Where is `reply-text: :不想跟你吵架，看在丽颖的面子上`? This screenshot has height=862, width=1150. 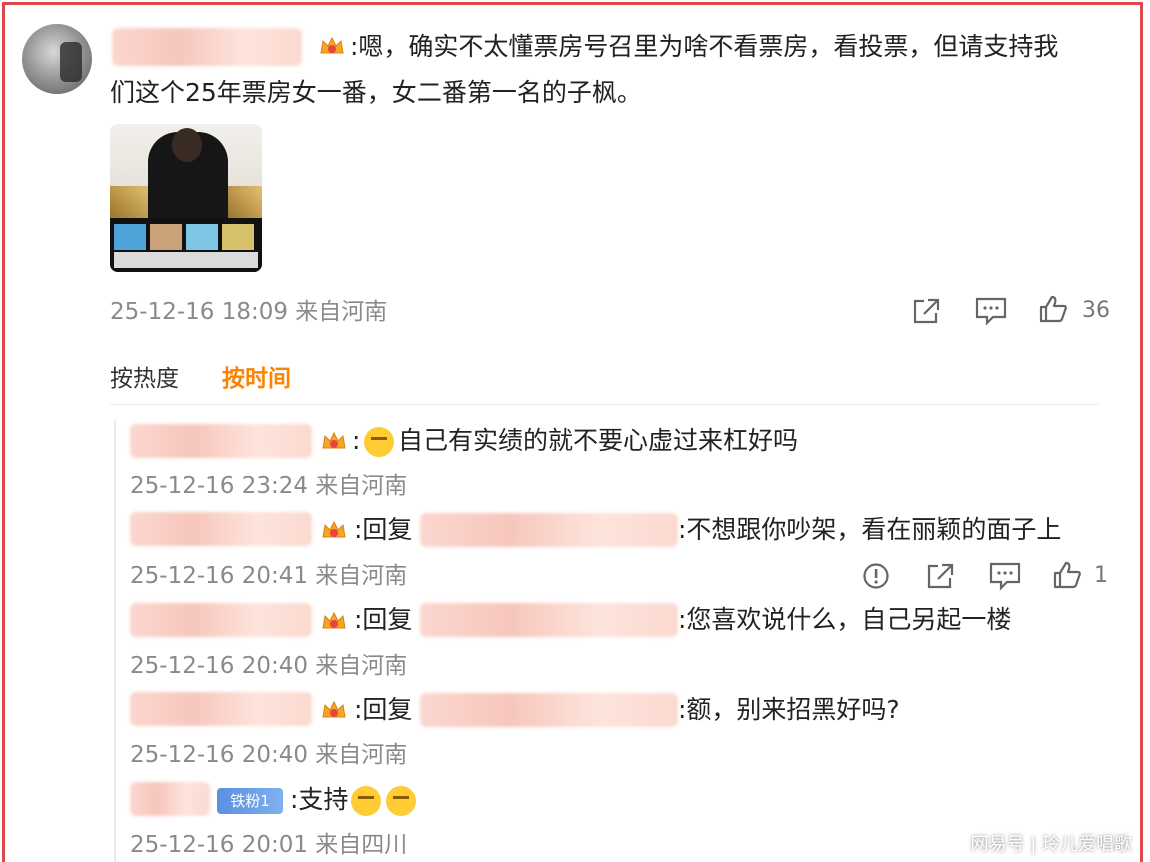 reply-text: :不想跟你吵架，看在丽颖的面子上 is located at coordinates (870, 529).